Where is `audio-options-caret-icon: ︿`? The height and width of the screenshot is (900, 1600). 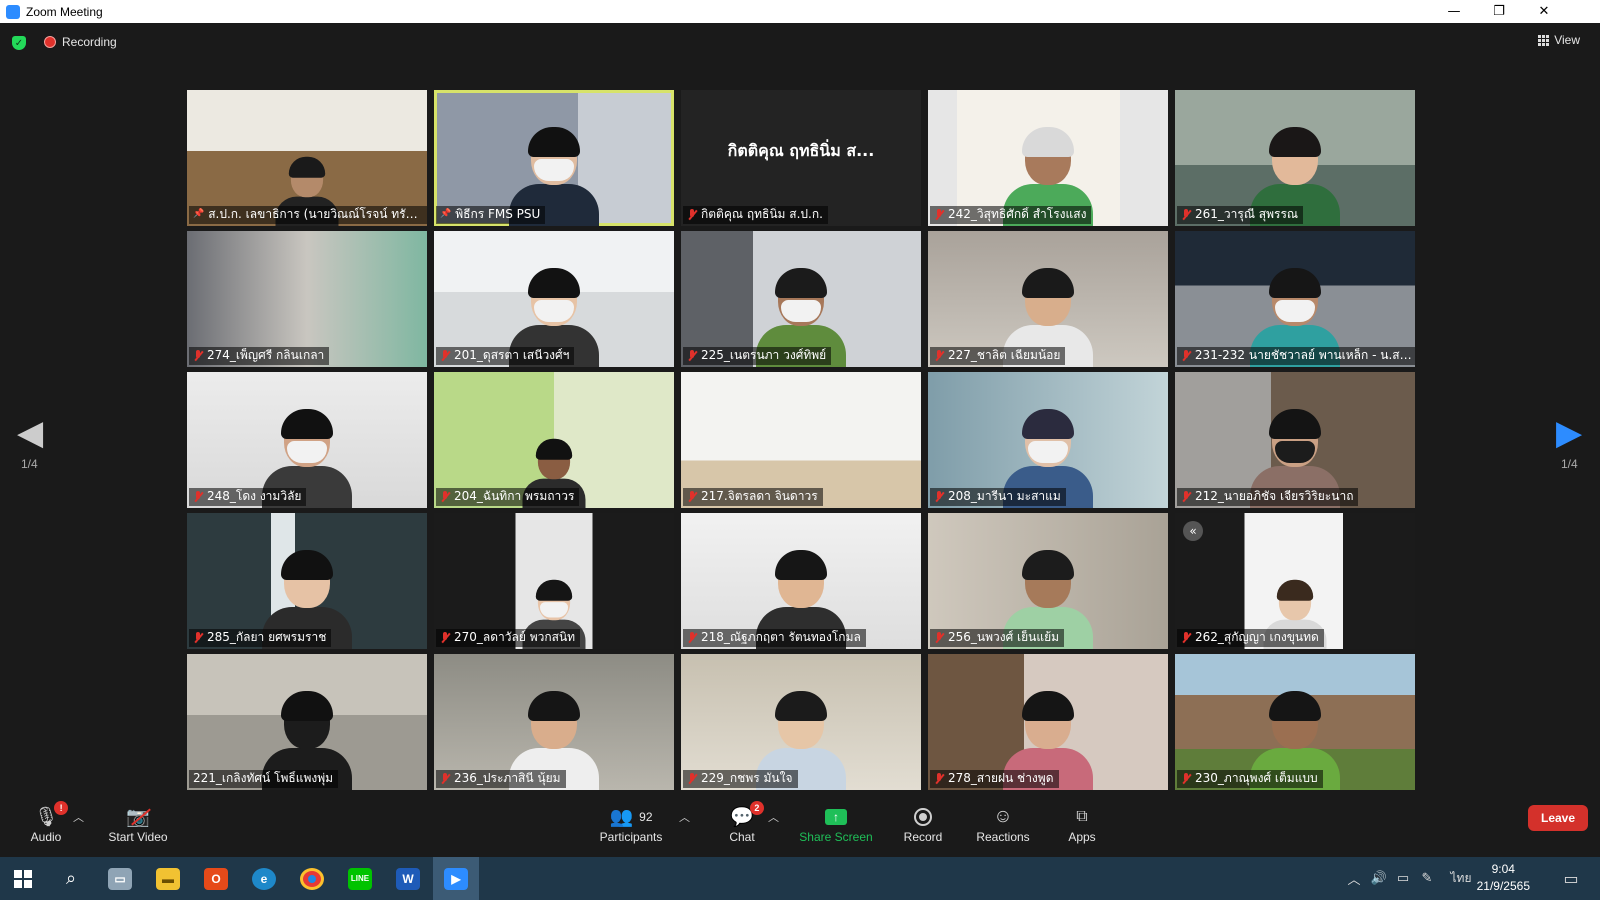
audio-options-caret-icon: ︿ is located at coordinates (78, 817).